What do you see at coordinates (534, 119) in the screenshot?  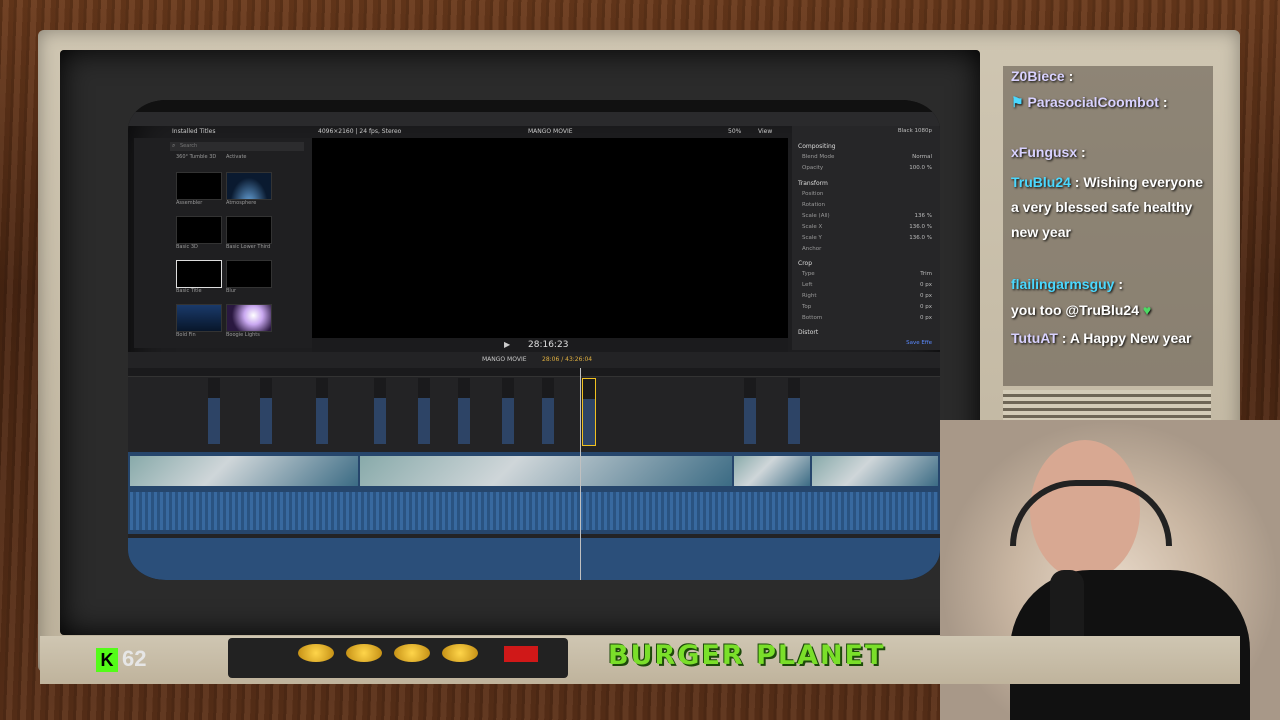 I see `toolbar` at bounding box center [534, 119].